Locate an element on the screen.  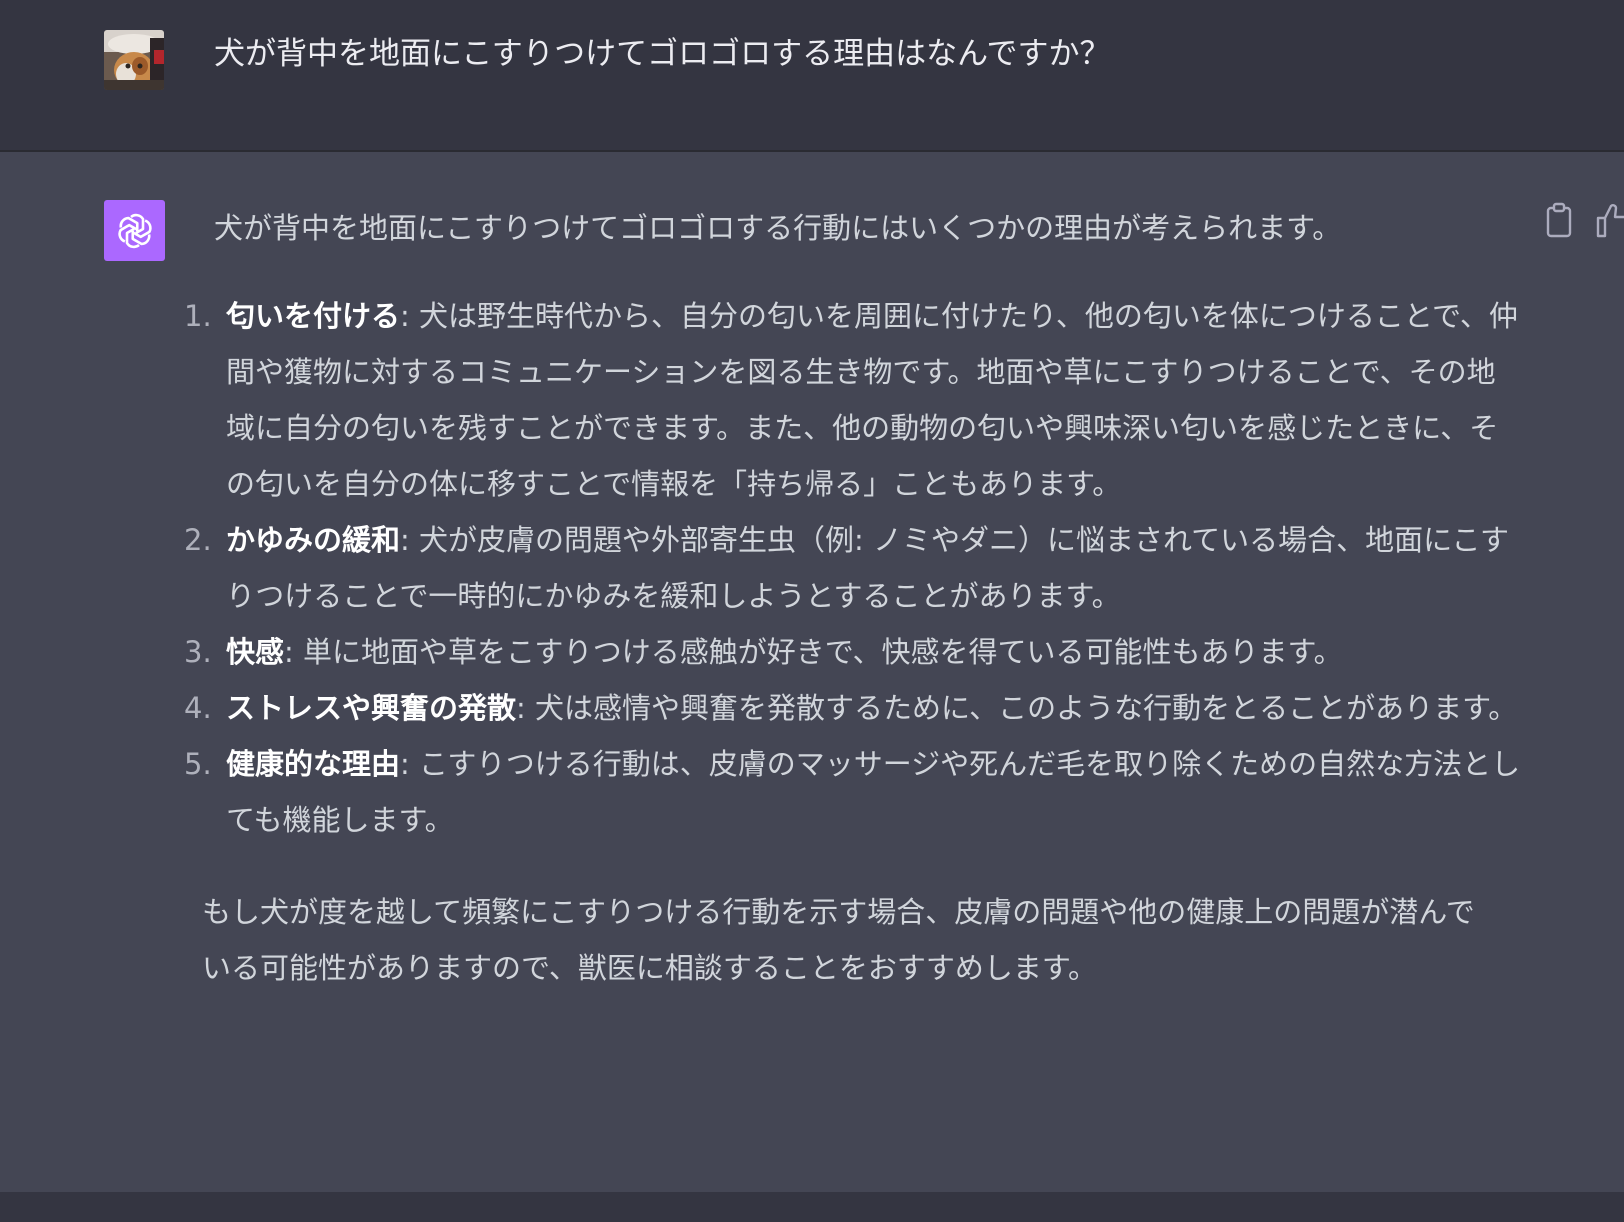
list-item-title: ストレスや興奮の発散 is located at coordinates (371, 708).